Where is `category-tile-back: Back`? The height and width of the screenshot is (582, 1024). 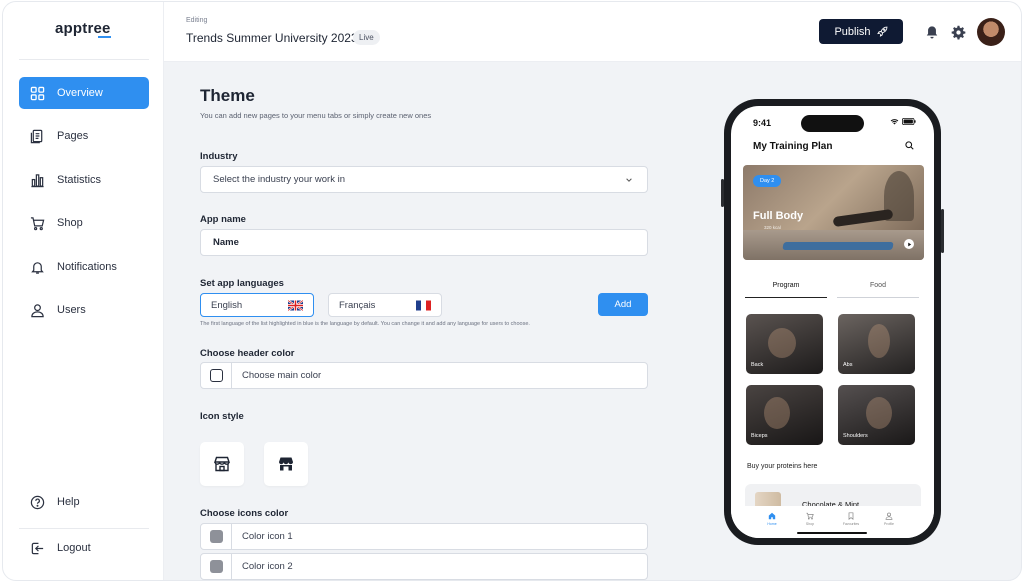
category-tile-back: Back is located at coordinates (784, 344).